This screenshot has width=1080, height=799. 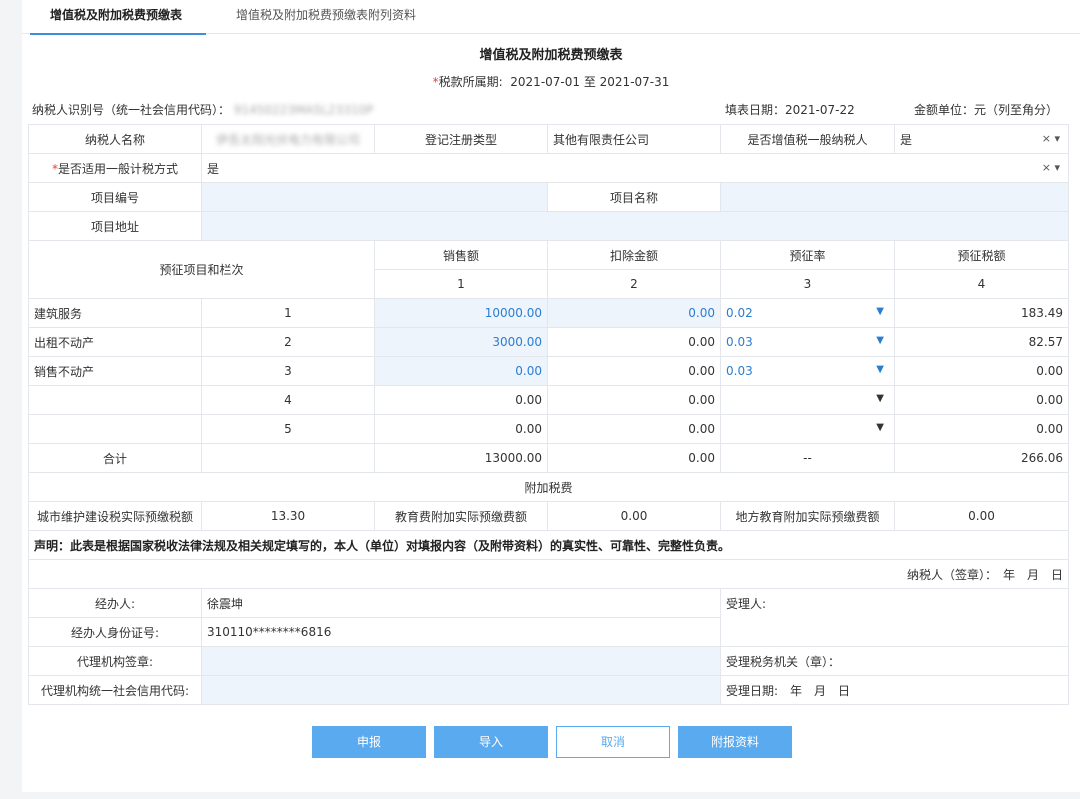 What do you see at coordinates (115, 168) in the screenshot?
I see `tax-method-label: *是否适用一般计税方式` at bounding box center [115, 168].